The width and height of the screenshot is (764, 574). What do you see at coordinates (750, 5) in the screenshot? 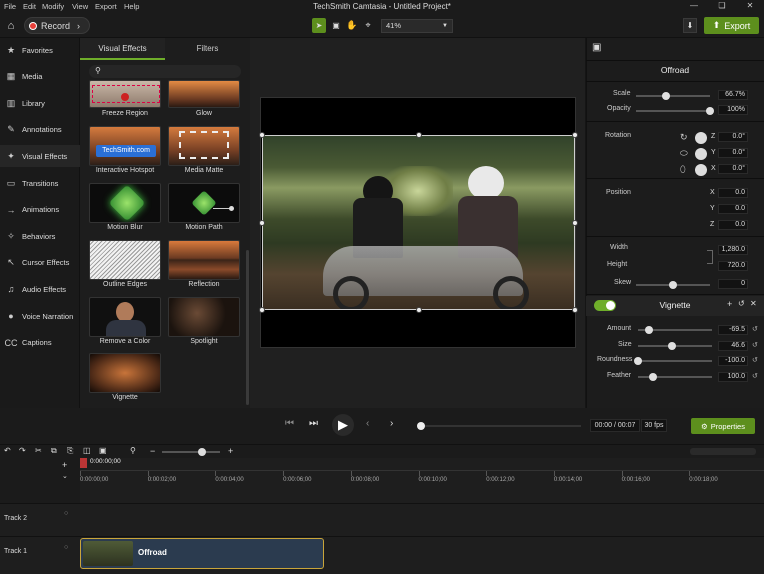
I see `close-icon: ✕` at bounding box center [750, 5].